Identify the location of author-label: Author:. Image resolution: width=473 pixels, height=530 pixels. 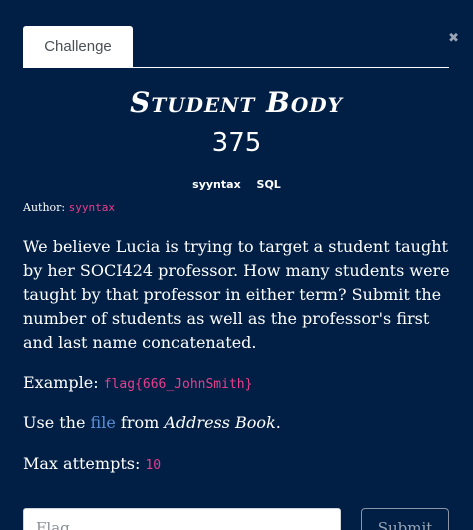
(44, 207).